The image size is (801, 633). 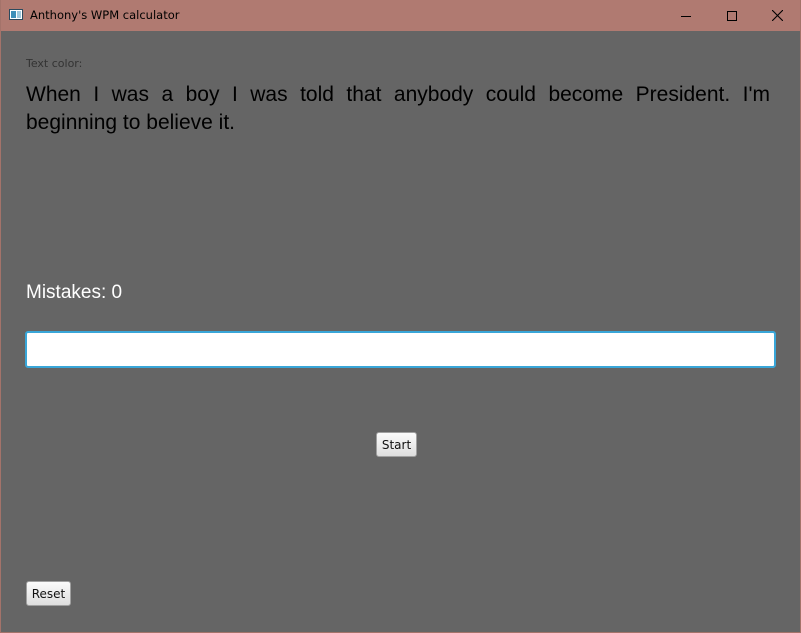 What do you see at coordinates (400, 349) in the screenshot?
I see `typing-input` at bounding box center [400, 349].